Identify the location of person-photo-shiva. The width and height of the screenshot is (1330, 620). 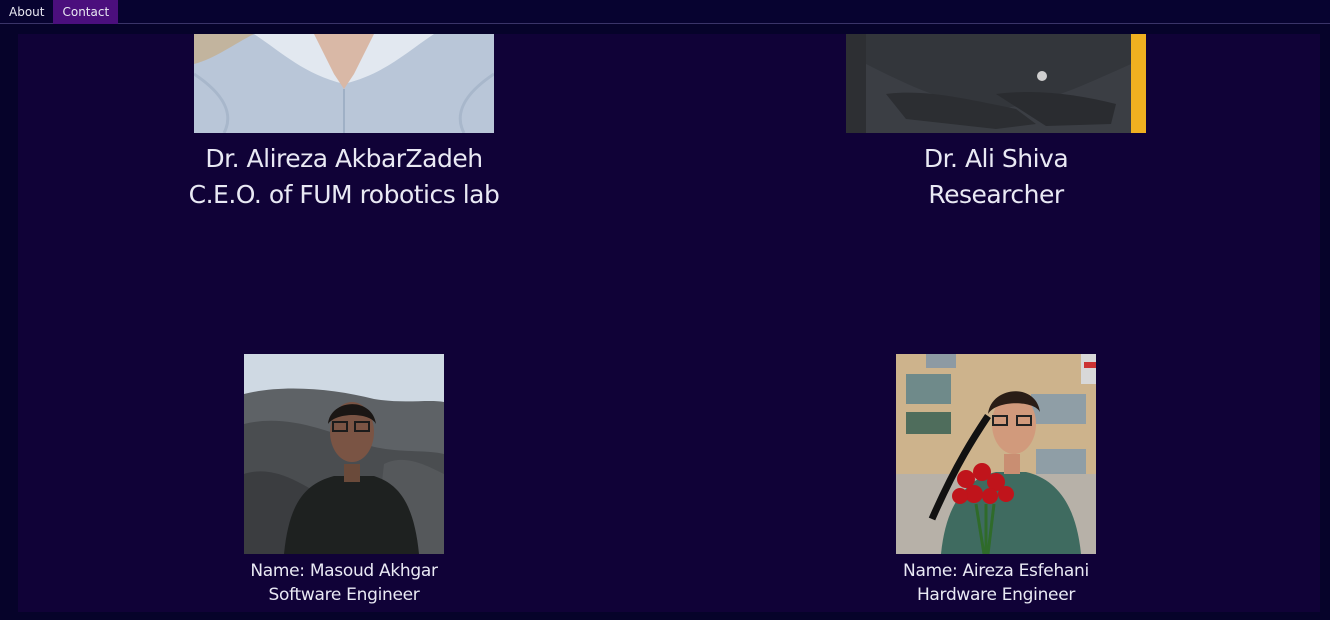
(996, 83).